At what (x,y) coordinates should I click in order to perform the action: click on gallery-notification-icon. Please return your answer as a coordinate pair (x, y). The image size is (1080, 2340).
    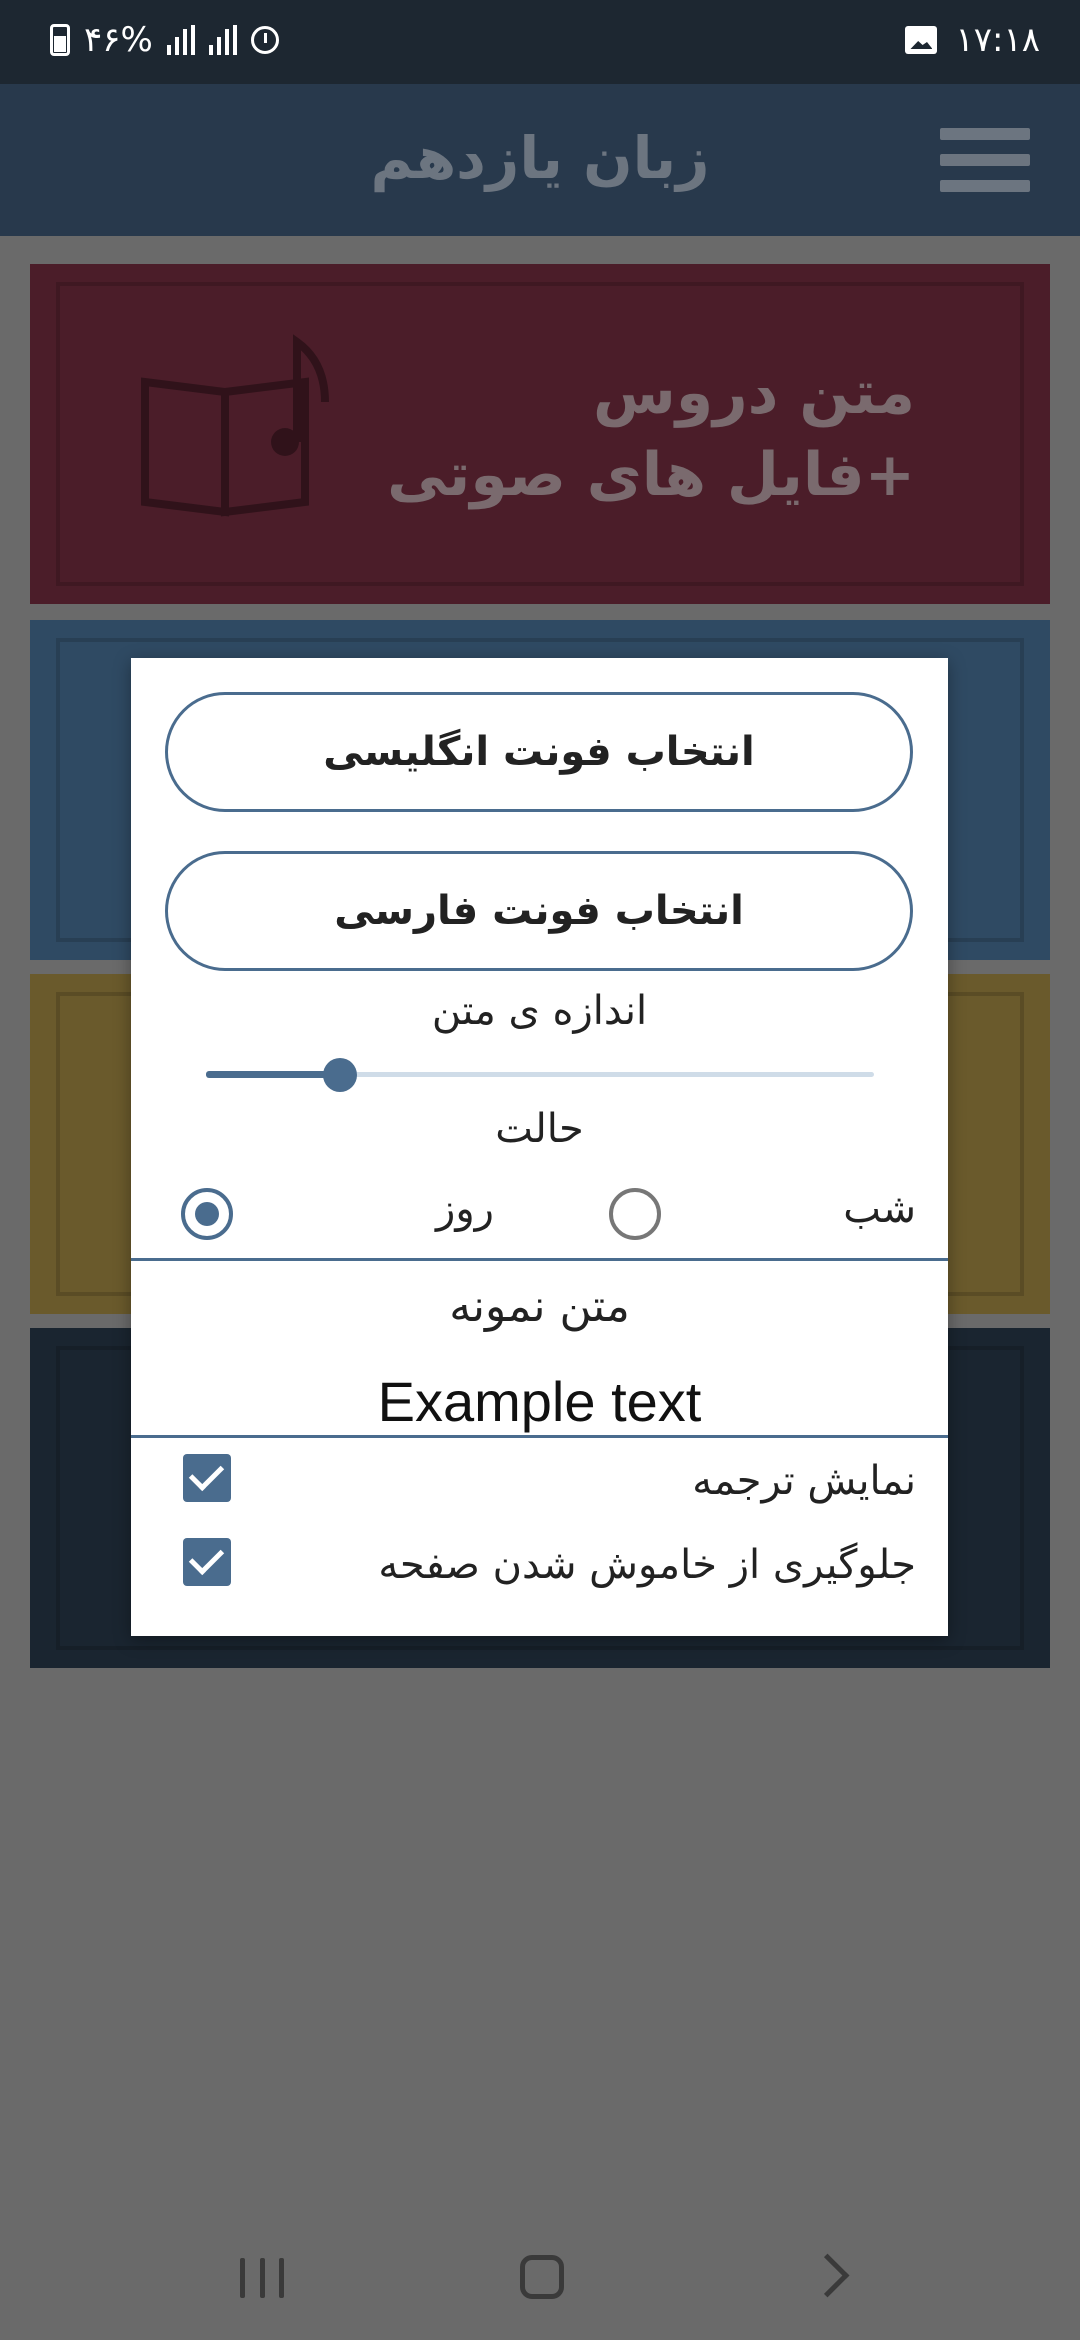
    Looking at the image, I should click on (921, 40).